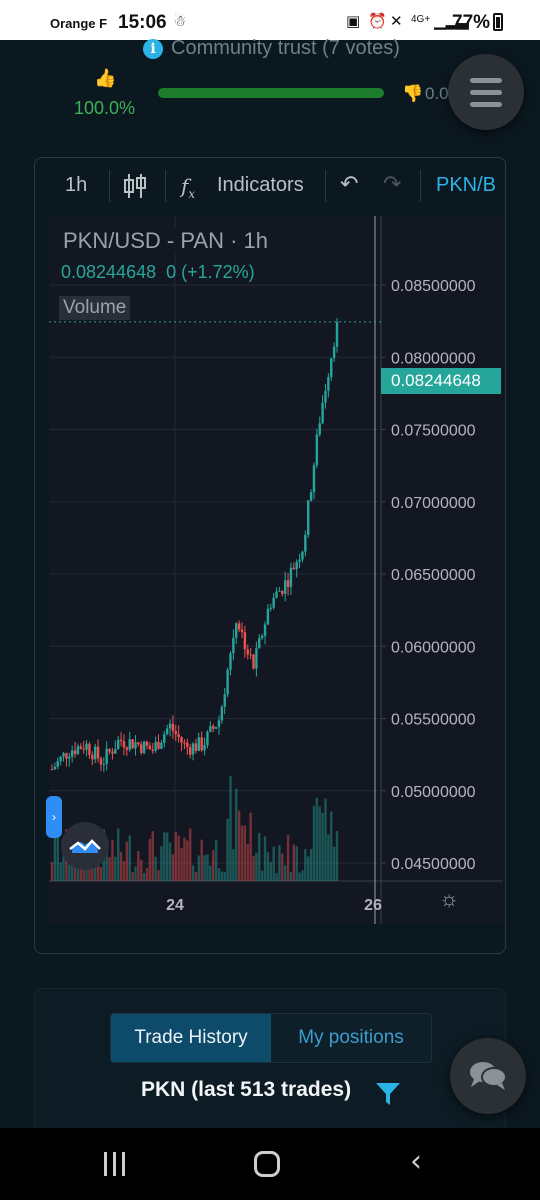 This screenshot has width=540, height=1200. I want to click on menu-icon-line, so click(486, 92).